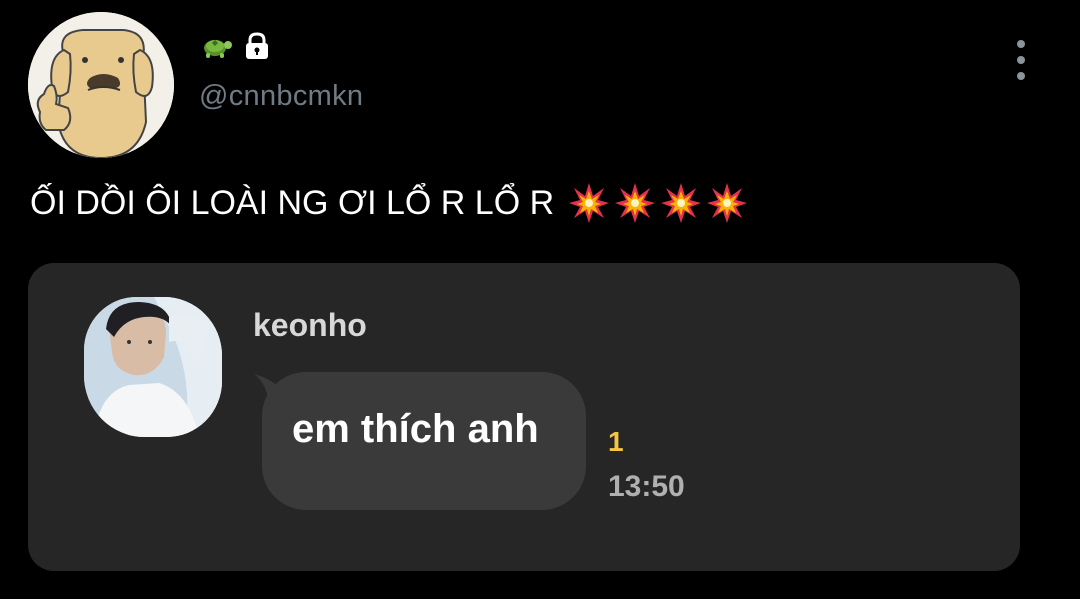 This screenshot has height=599, width=1080. What do you see at coordinates (292, 203) in the screenshot?
I see `tweet-body: ỐI DỒI ÔI LOÀI NG ƠI LỔ R LỔ R` at bounding box center [292, 203].